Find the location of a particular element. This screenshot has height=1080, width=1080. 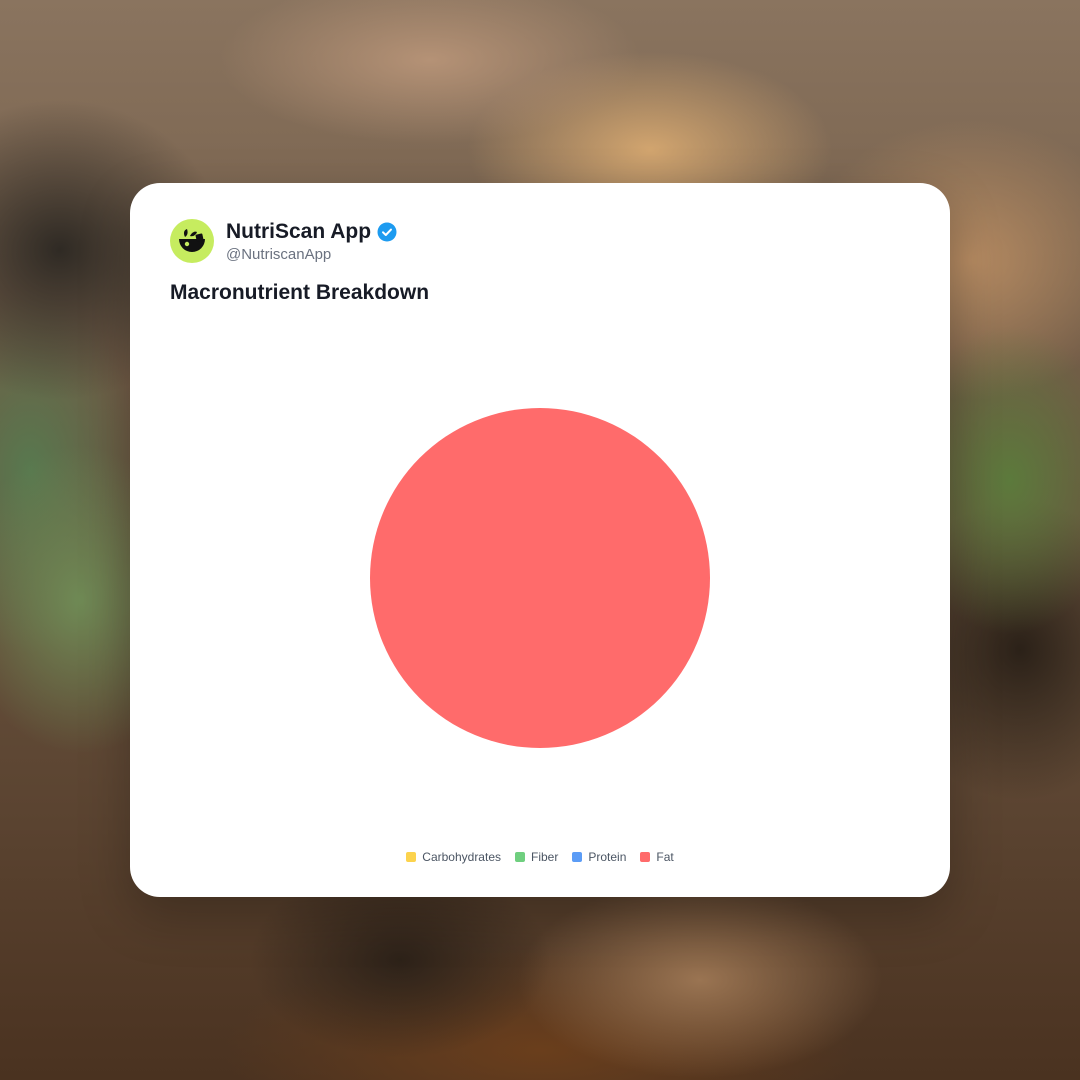

pie-slice-fat is located at coordinates (540, 578).